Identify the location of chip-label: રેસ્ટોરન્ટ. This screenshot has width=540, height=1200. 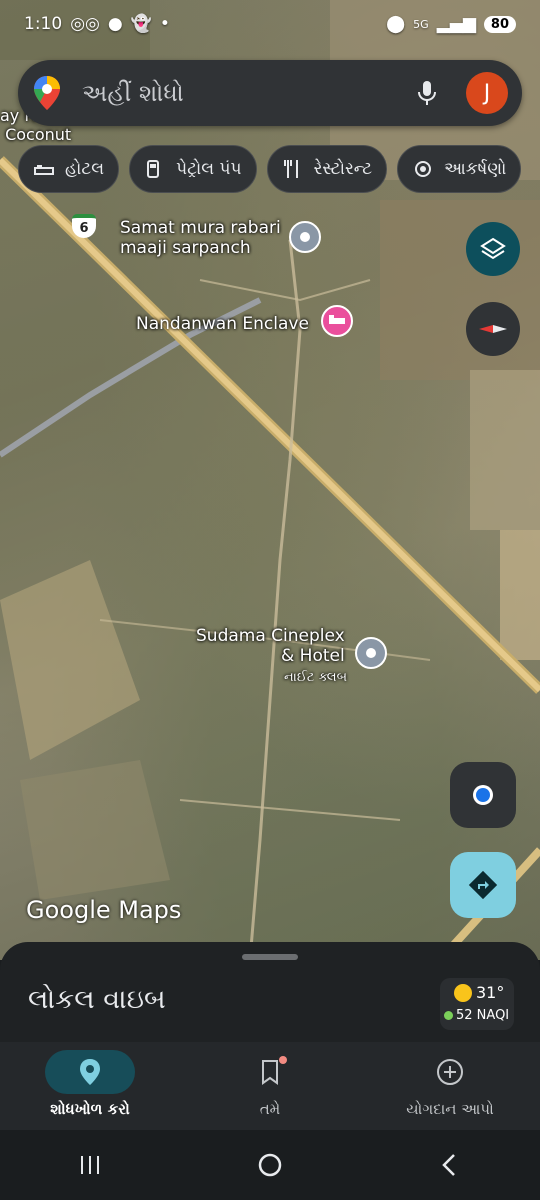
(343, 169).